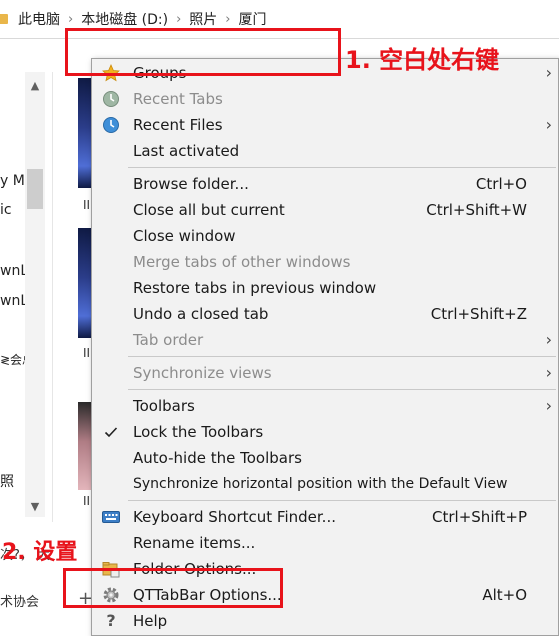 This screenshot has height=636, width=559. Describe the element at coordinates (325, 373) in the screenshot. I see `menu-item-synchronize-views: Synchronize views ›` at that location.